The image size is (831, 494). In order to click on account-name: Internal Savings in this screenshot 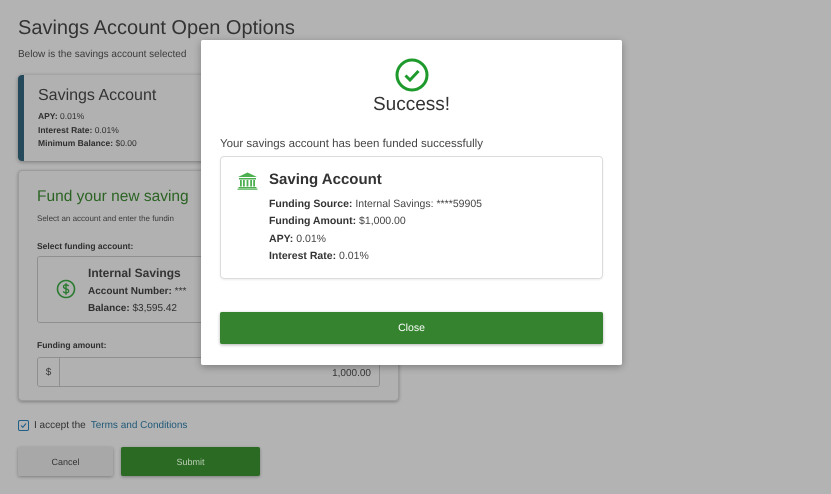, I will do `click(134, 273)`.